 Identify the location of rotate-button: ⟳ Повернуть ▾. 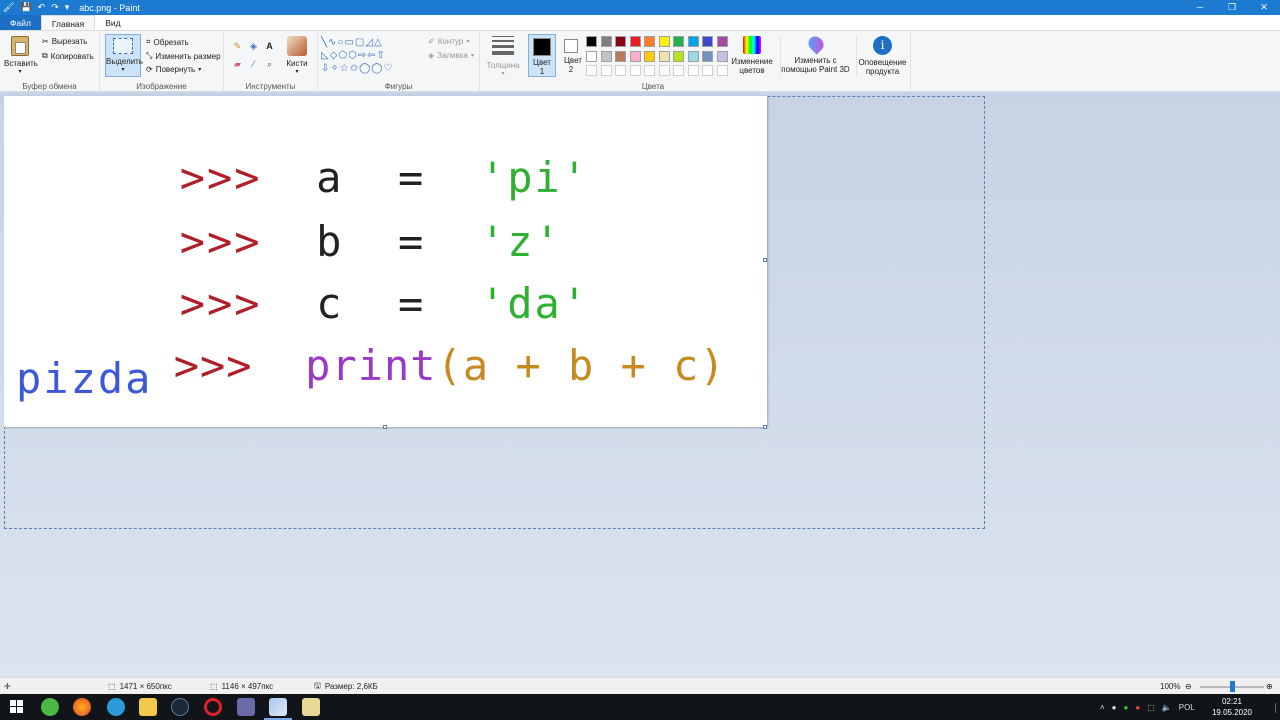
(173, 69).